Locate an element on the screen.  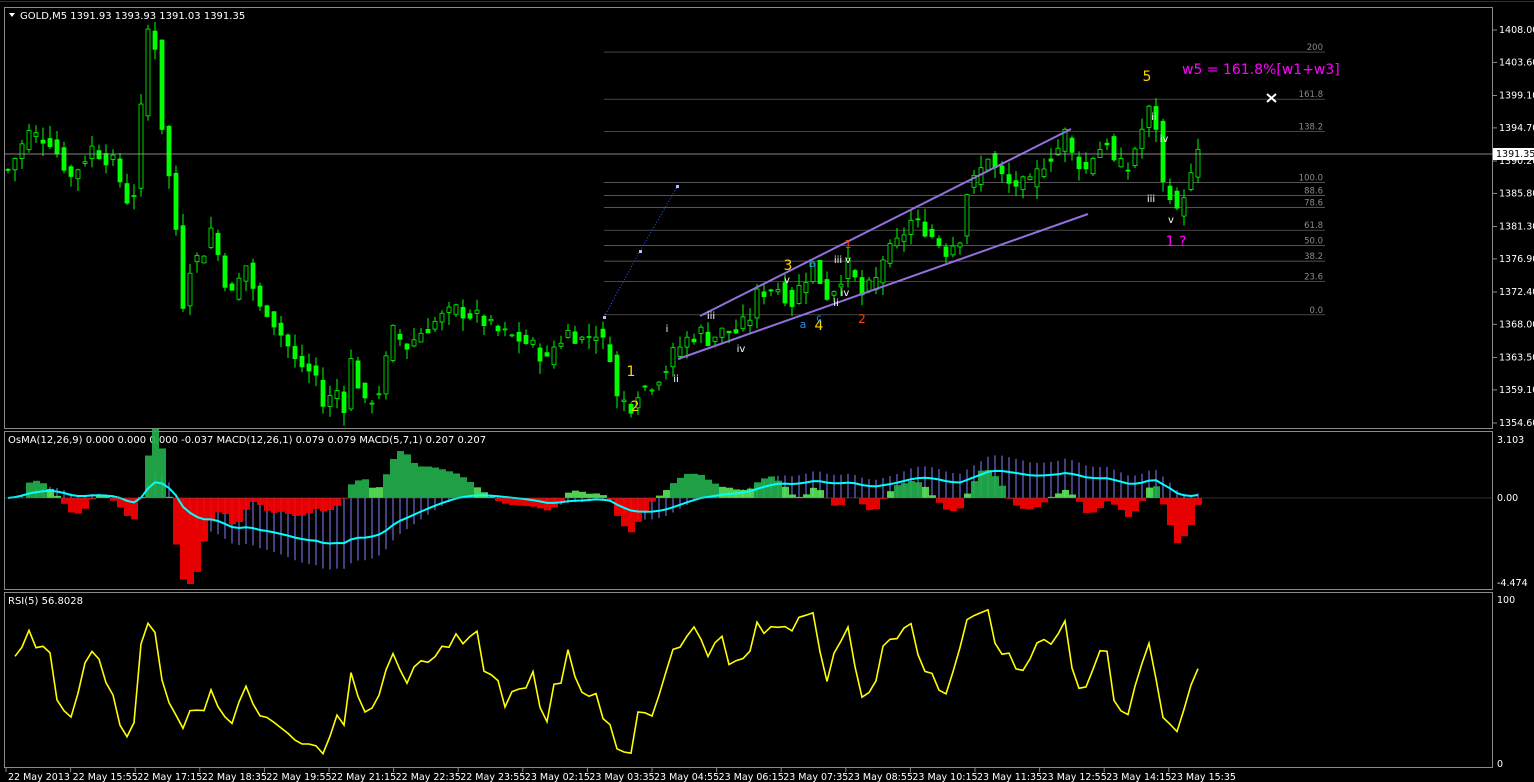
fib-level-label: 161.8 is located at coordinates (1311, 95).